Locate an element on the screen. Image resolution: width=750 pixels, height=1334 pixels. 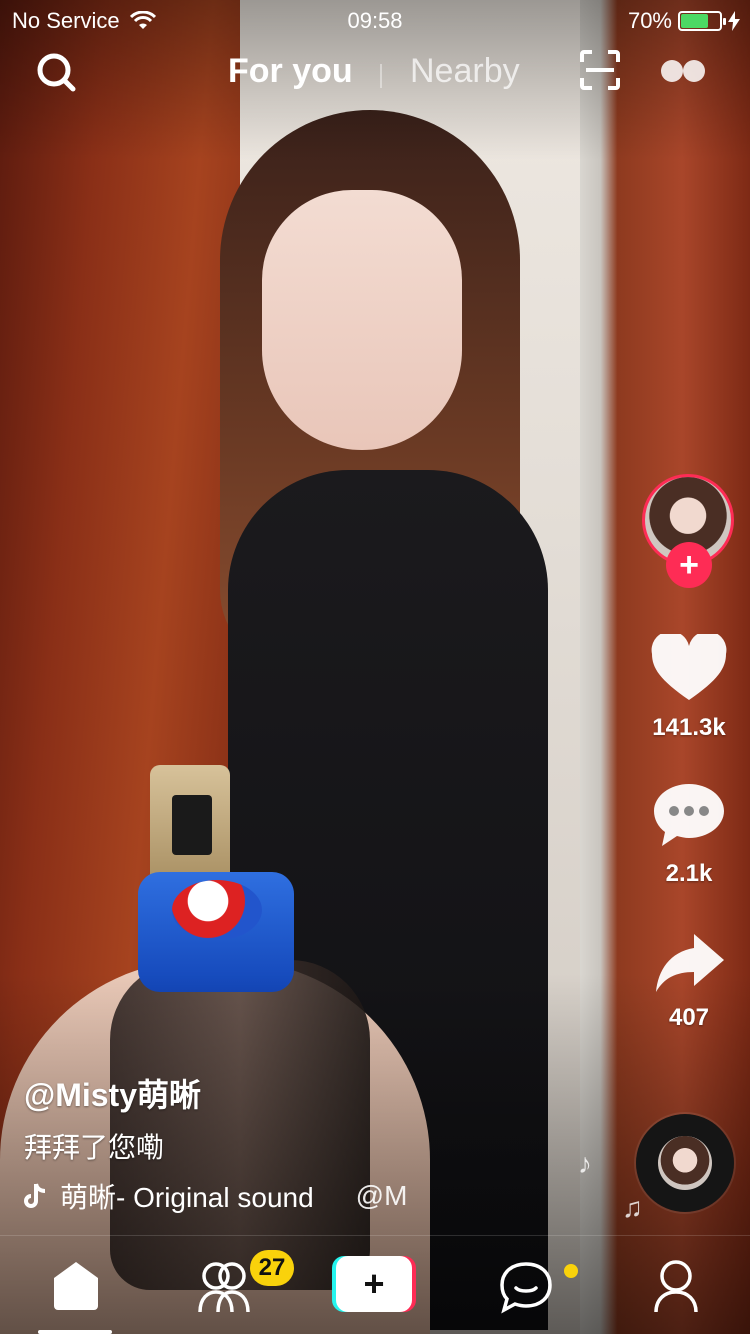
like-count: 141.3k is located at coordinates (689, 727).